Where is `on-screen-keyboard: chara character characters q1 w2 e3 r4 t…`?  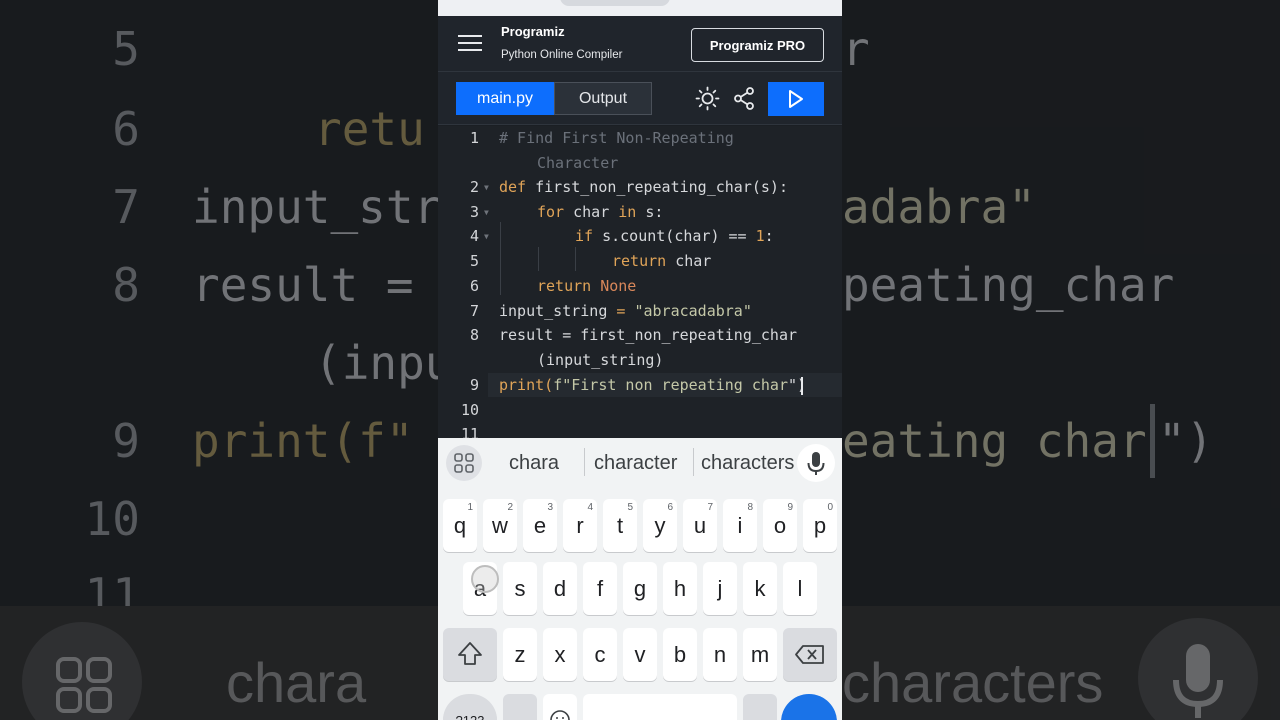 on-screen-keyboard: chara character characters q1 w2 e3 r4 t… is located at coordinates (640, 579).